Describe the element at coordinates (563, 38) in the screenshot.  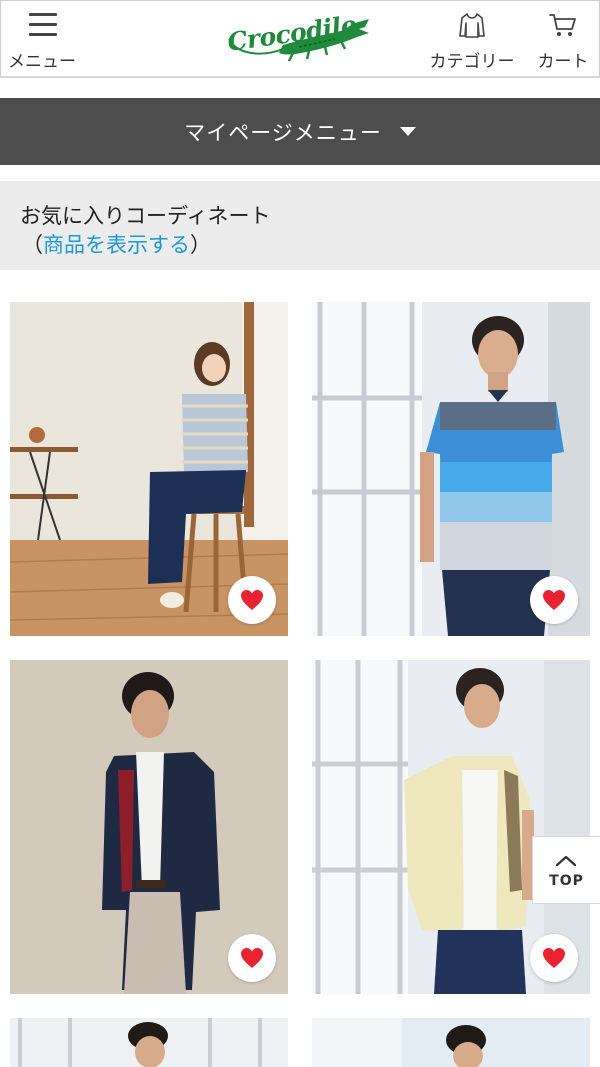
I see `cart-button: カート` at that location.